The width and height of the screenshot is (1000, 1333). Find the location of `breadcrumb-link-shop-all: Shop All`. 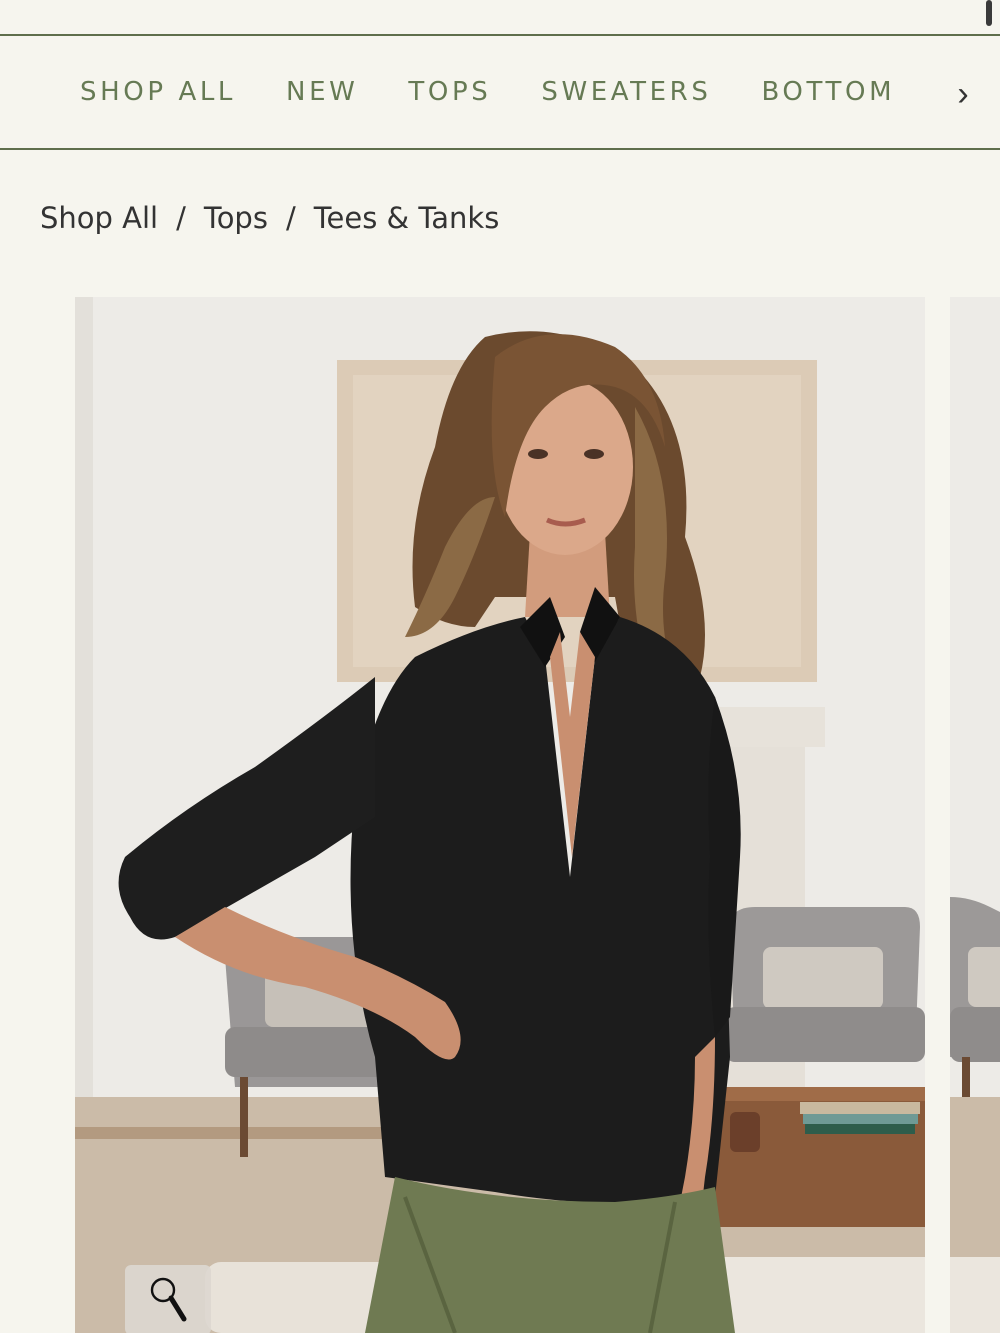

breadcrumb-link-shop-all: Shop All is located at coordinates (99, 218).